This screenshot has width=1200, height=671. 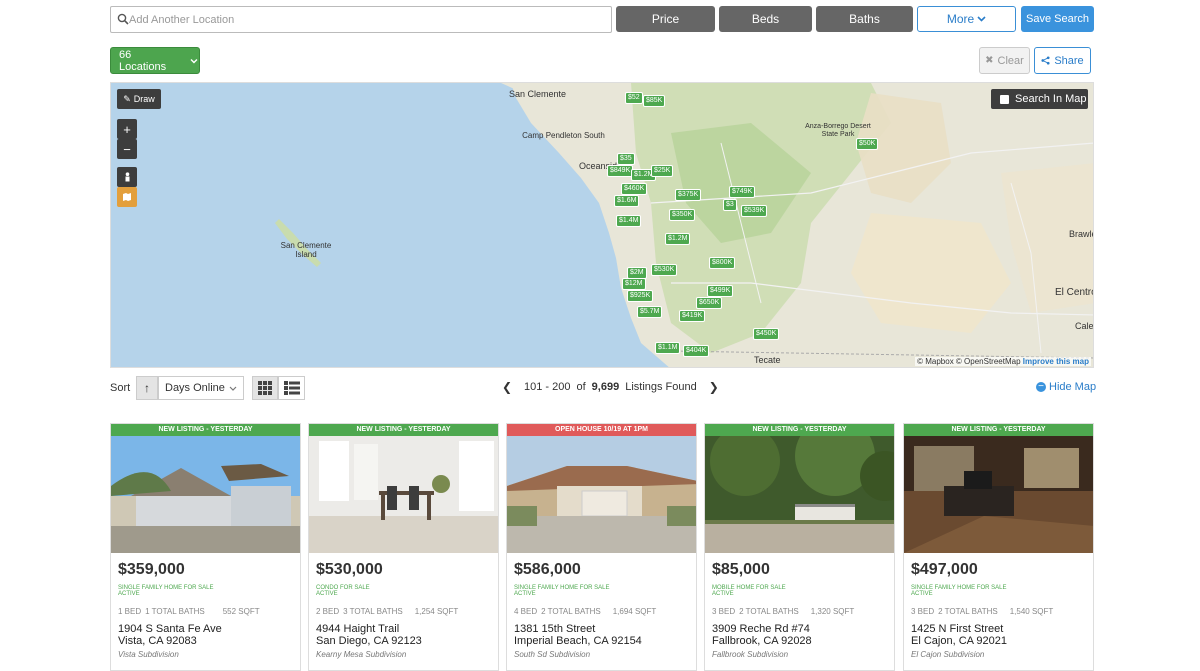 I want to click on listing-address-line1: 1904 S Santa Fe Ave, so click(x=170, y=629).